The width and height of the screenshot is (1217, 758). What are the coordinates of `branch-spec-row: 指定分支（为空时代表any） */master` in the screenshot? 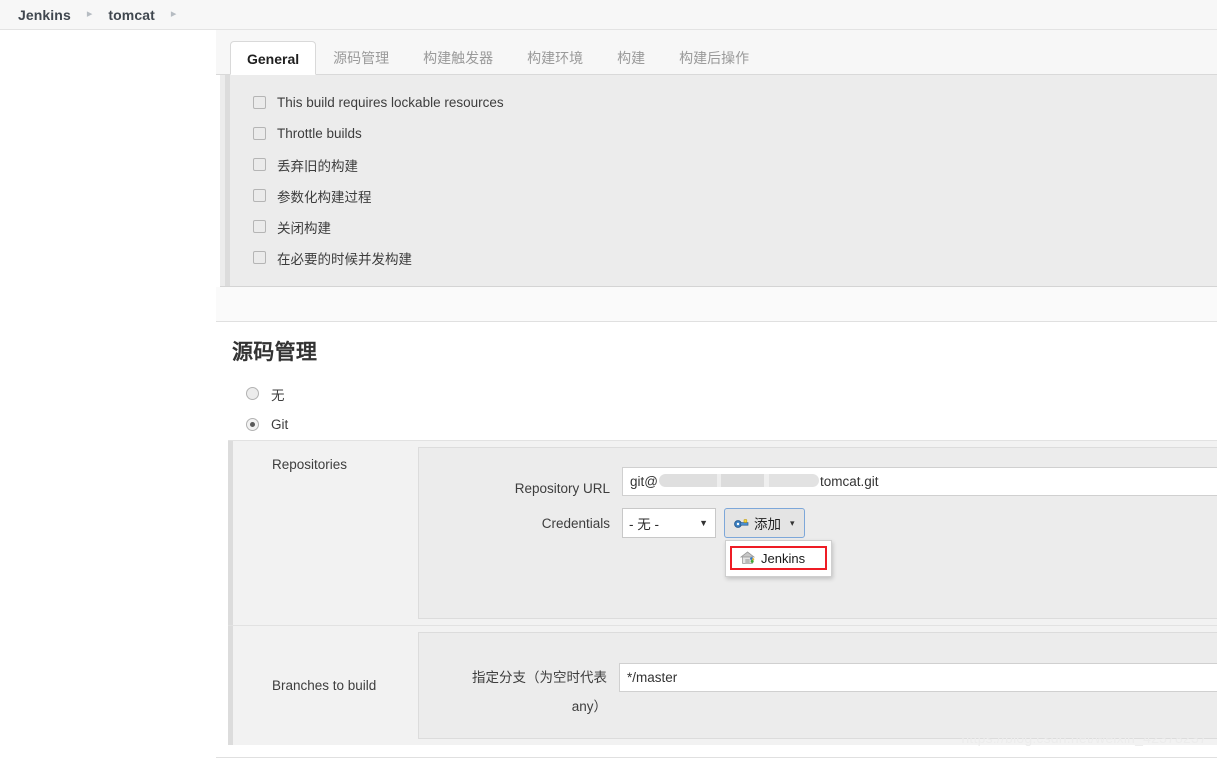 It's located at (818, 673).